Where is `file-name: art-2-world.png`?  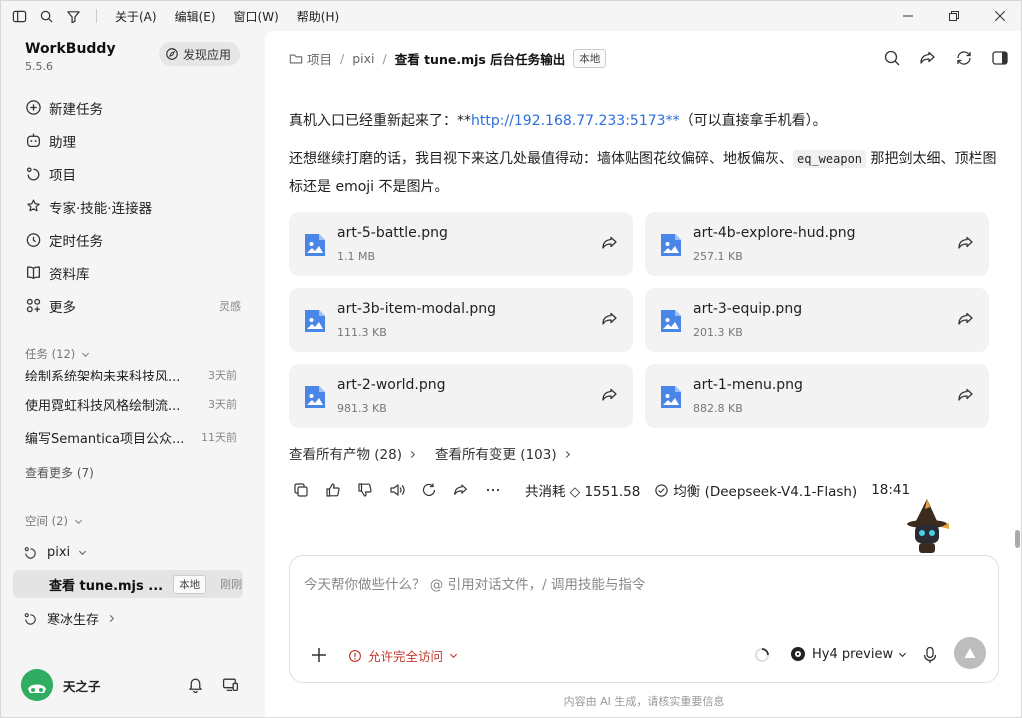
file-name: art-2-world.png is located at coordinates (391, 385).